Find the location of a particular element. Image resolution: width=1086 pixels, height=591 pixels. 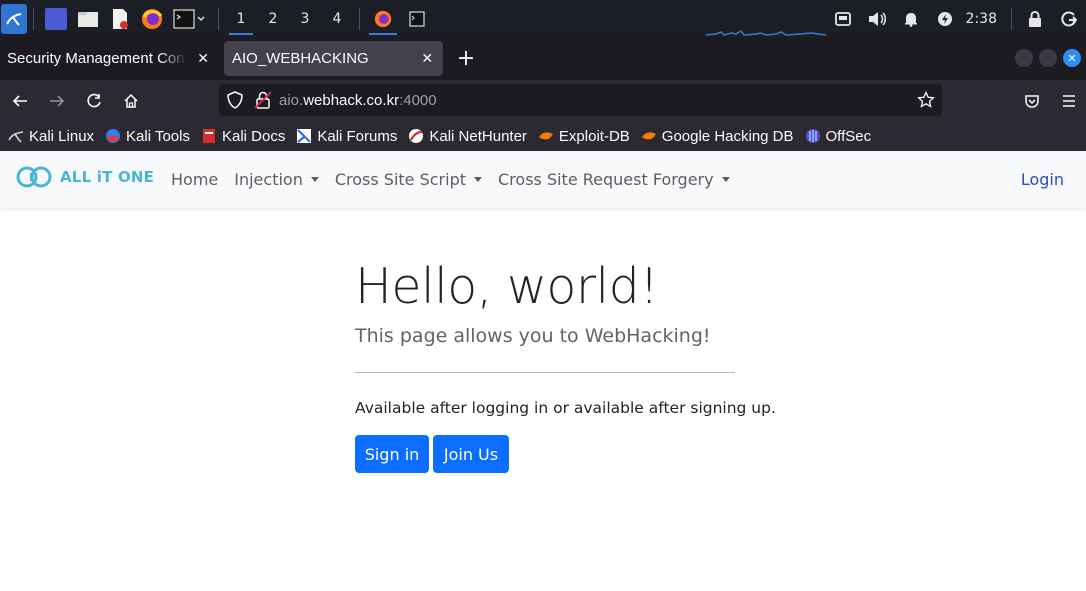

close-window-button: ✕ is located at coordinates (1072, 58).